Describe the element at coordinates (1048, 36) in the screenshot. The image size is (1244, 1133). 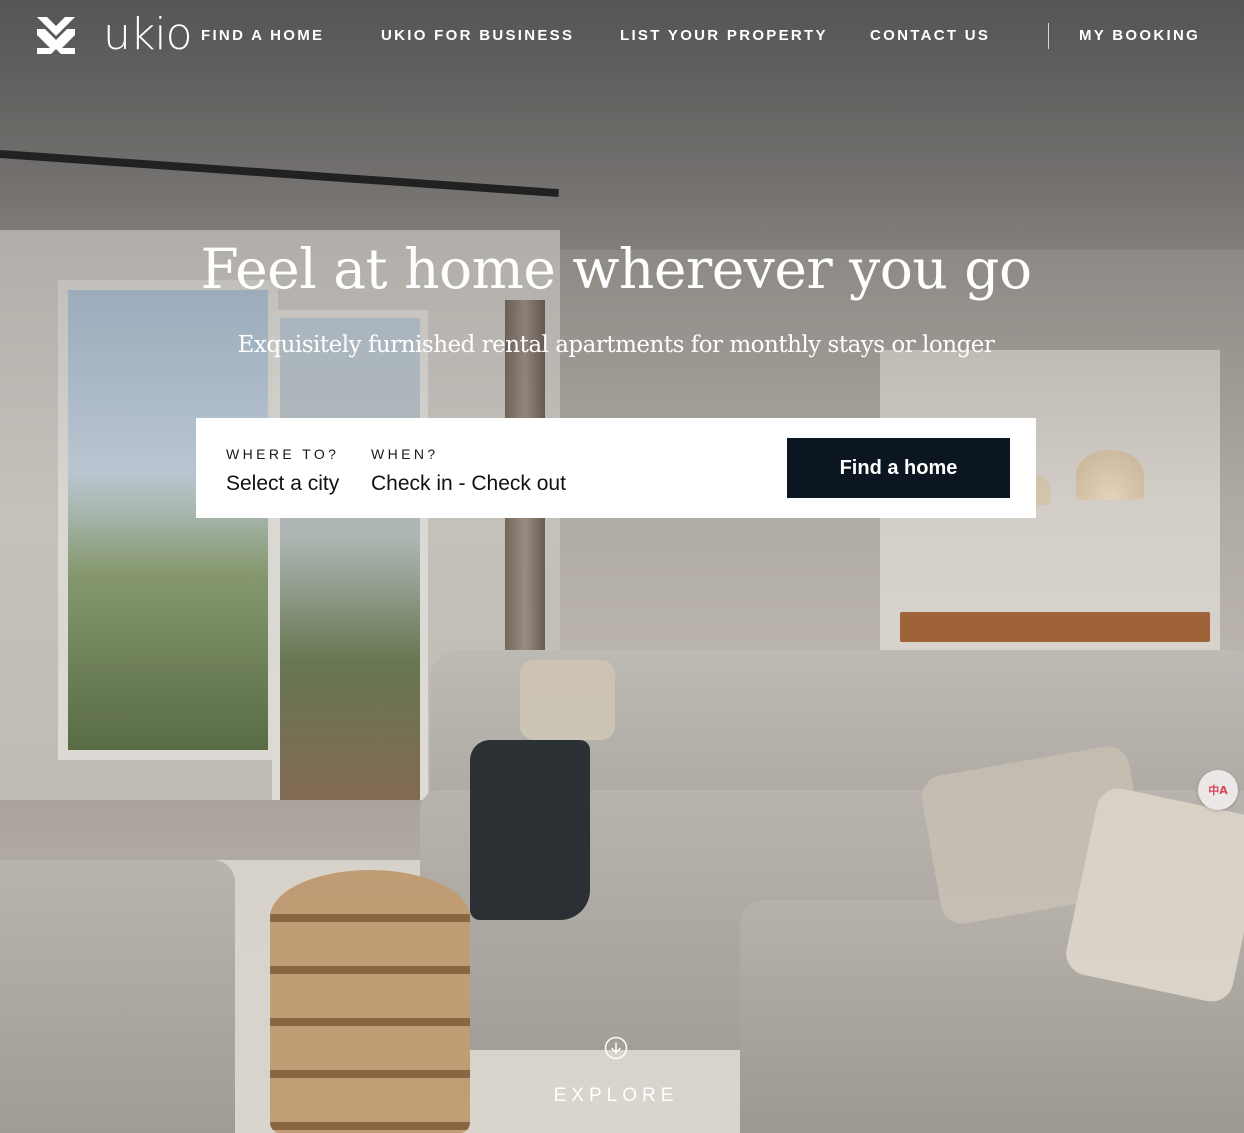
I see `nav-divider` at that location.